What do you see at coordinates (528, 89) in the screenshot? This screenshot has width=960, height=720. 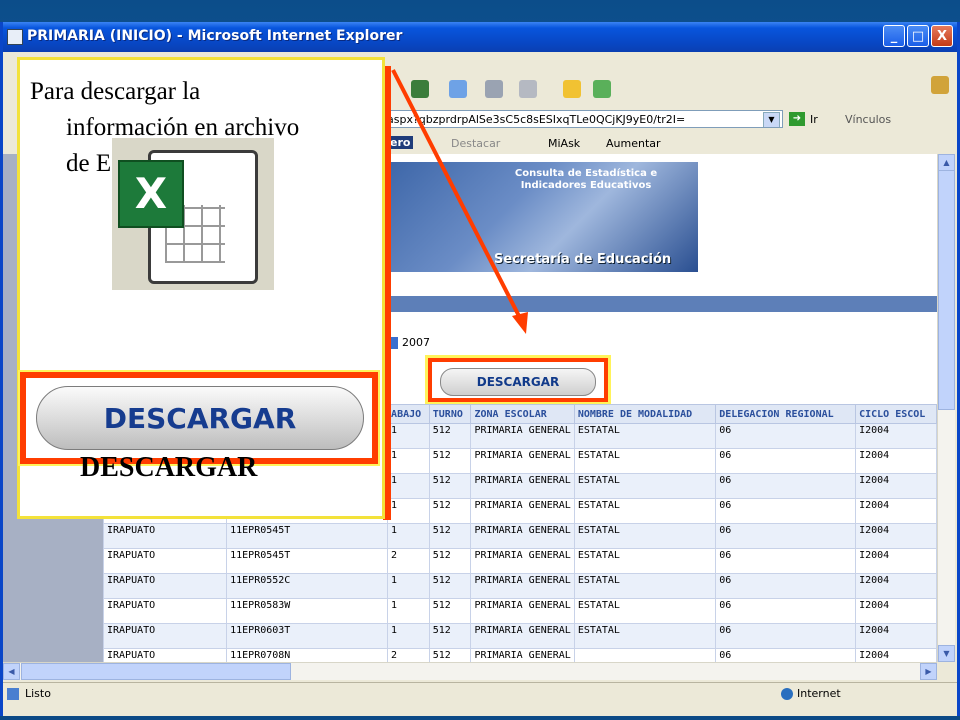 I see `edit-icon` at bounding box center [528, 89].